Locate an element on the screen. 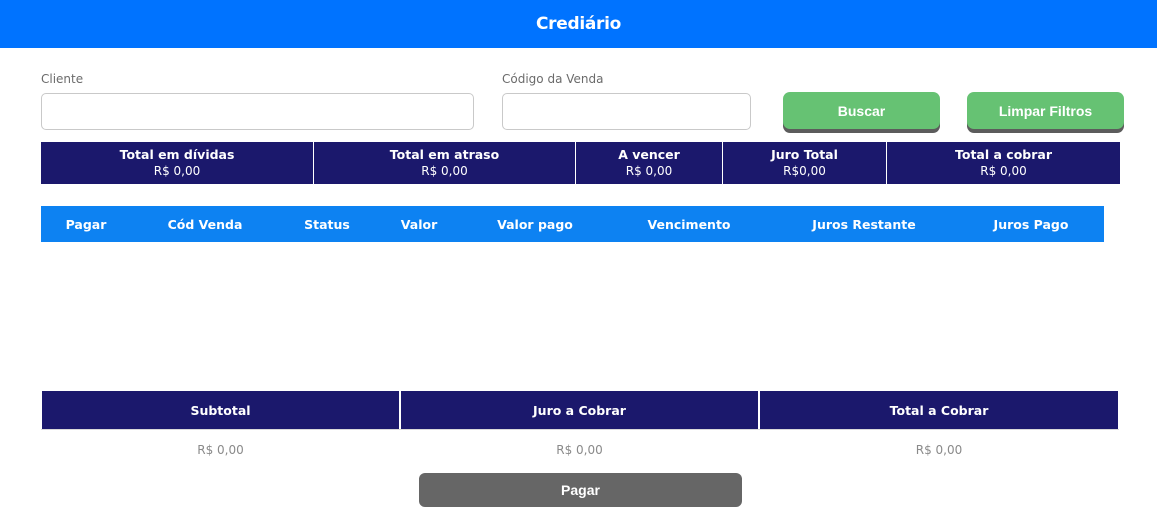 The image size is (1157, 514). column-header-valor-pago: Valor pago is located at coordinates (535, 224).